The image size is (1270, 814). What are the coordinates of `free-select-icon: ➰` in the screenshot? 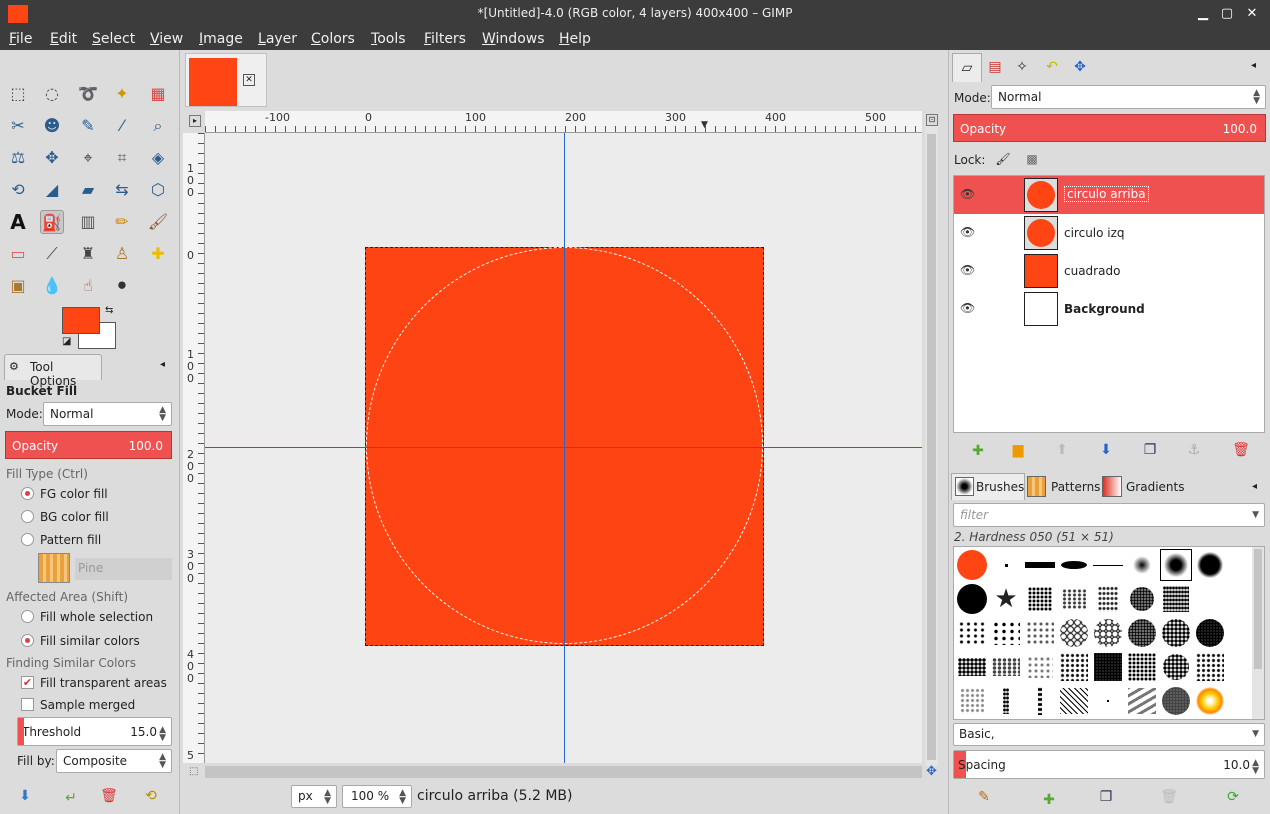 It's located at (88, 94).